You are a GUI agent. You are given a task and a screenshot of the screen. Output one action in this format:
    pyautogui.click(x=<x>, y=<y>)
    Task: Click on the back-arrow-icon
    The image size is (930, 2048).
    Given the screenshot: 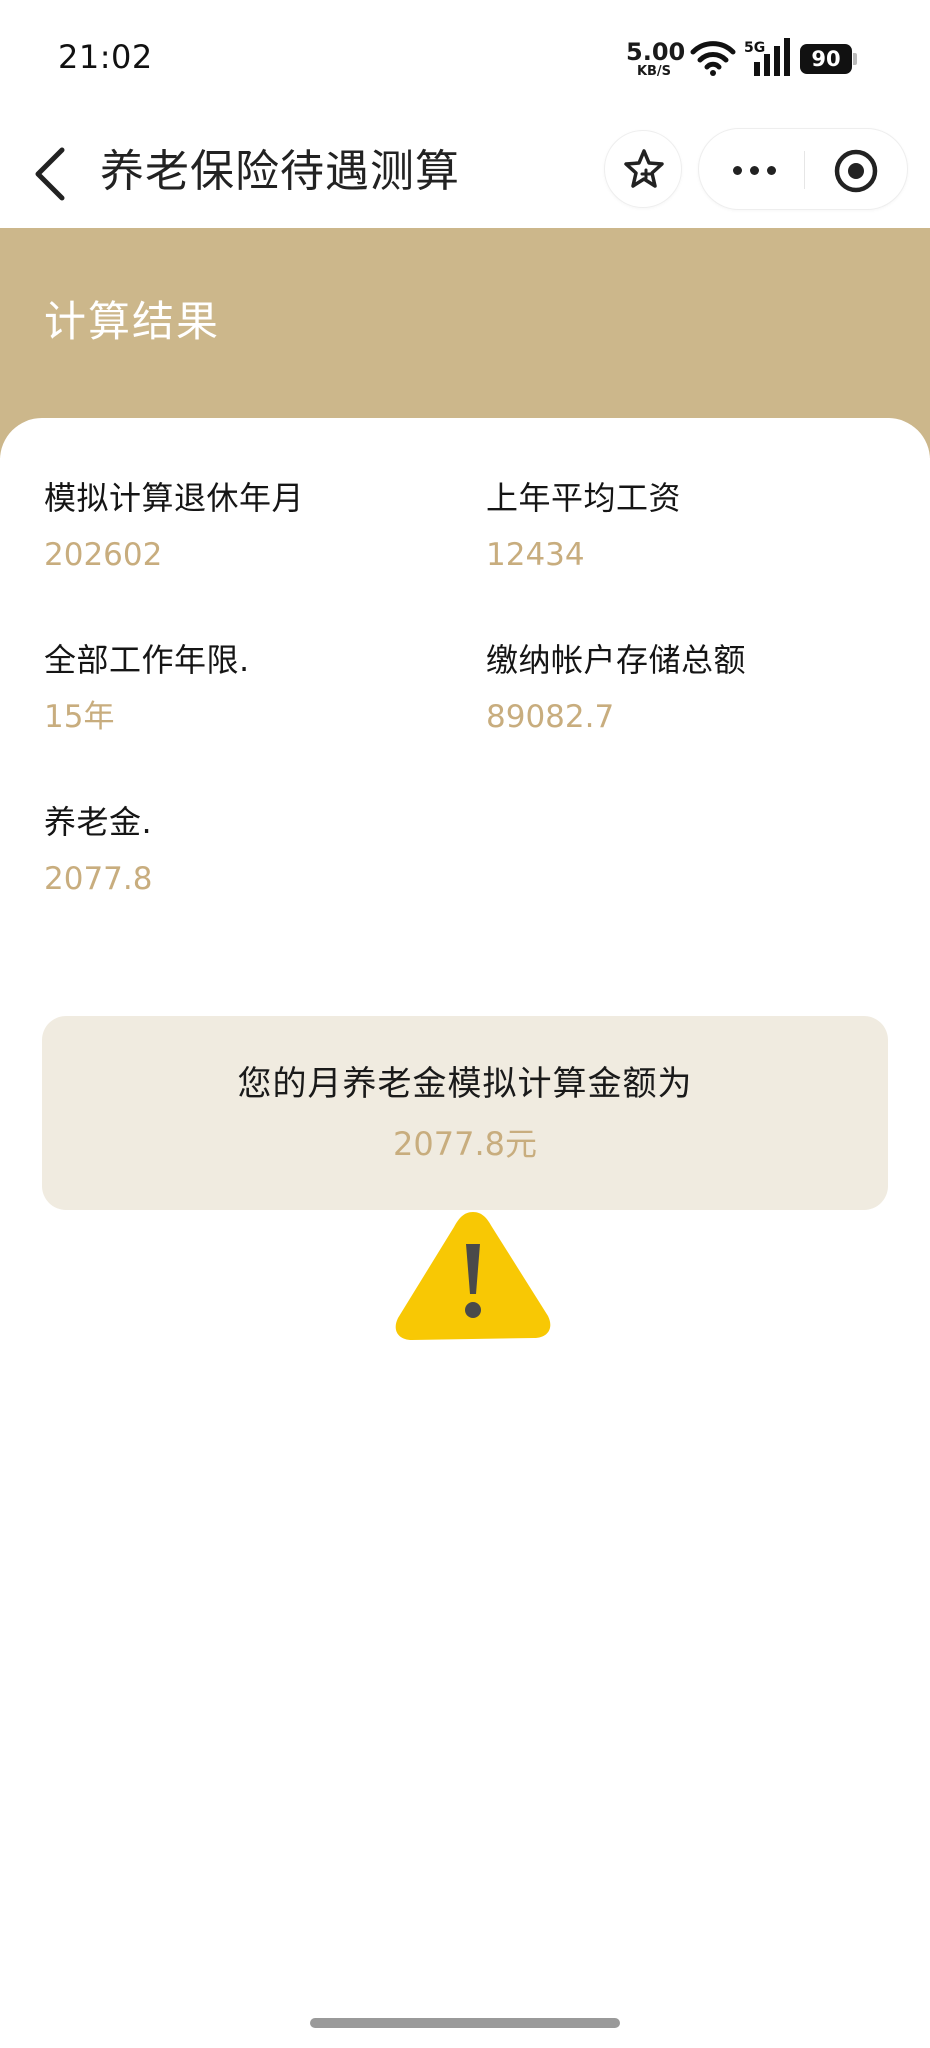 What is the action you would take?
    pyautogui.click(x=50, y=174)
    